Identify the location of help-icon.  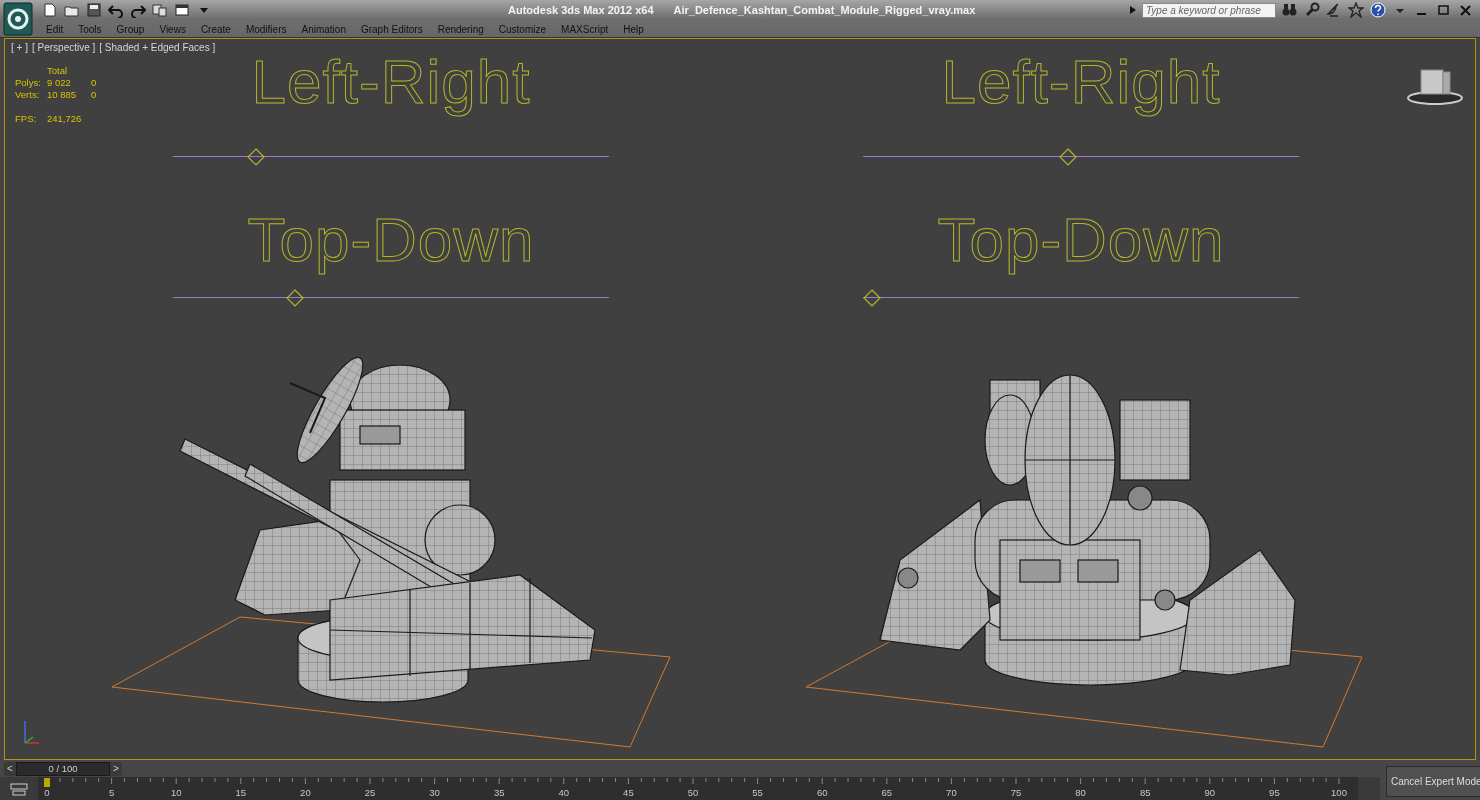
(1378, 10).